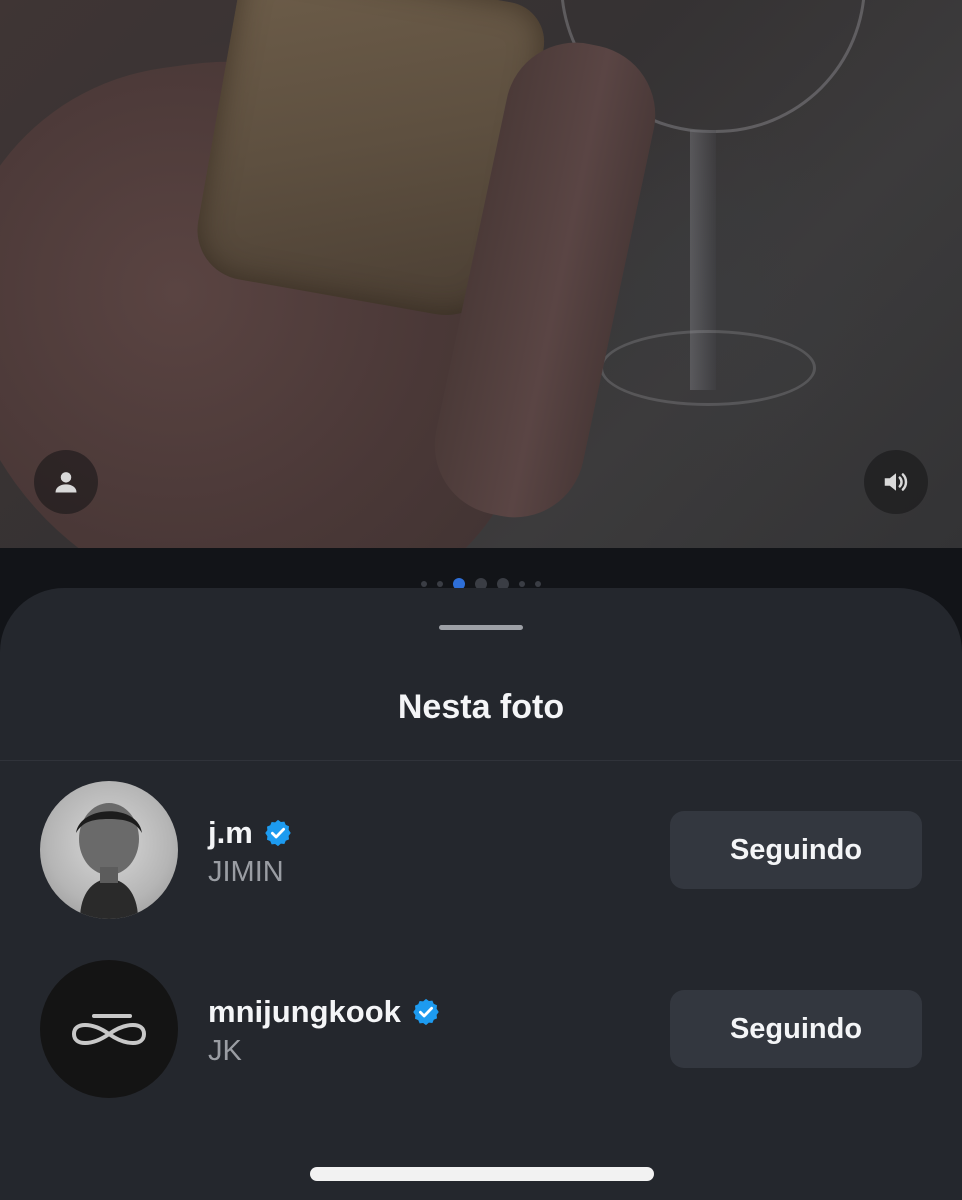 This screenshot has height=1200, width=962. What do you see at coordinates (481, 627) in the screenshot?
I see `sheet-grabber` at bounding box center [481, 627].